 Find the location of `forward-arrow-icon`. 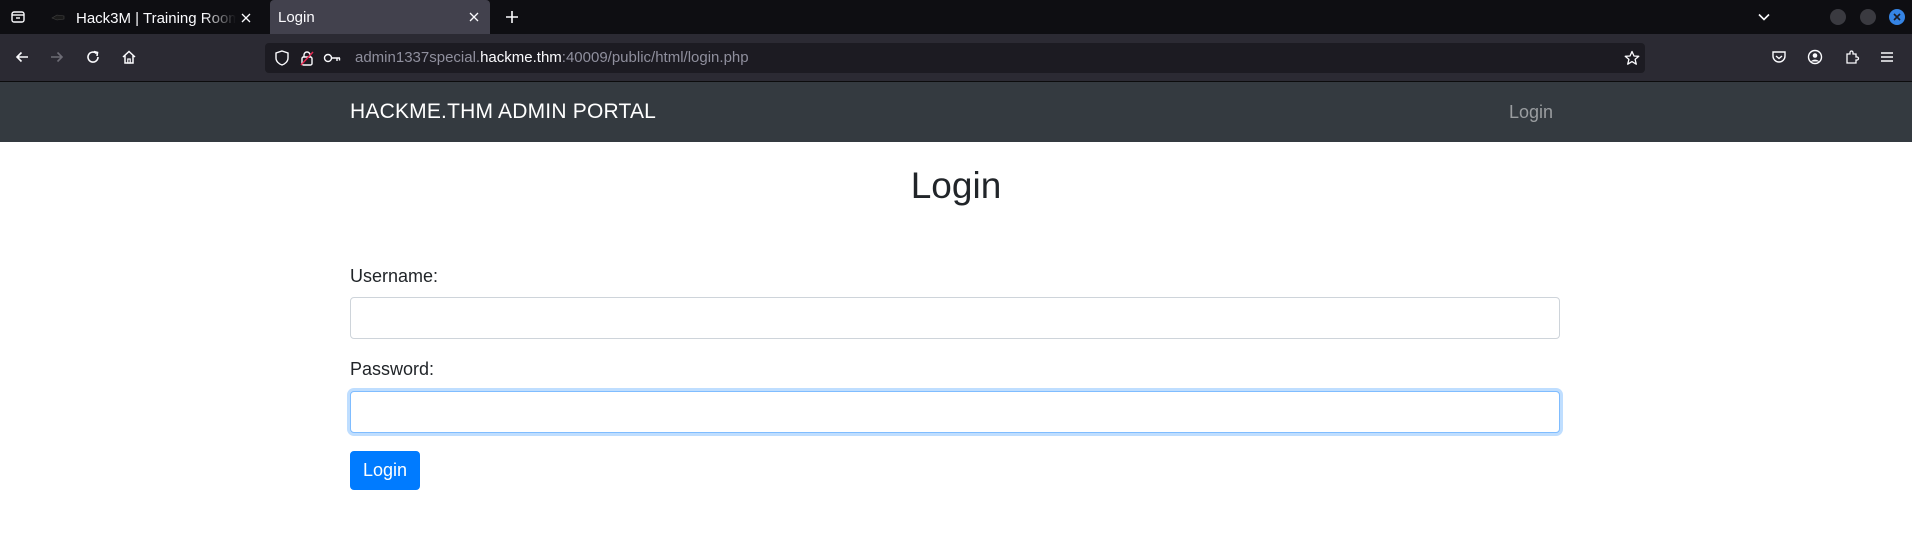

forward-arrow-icon is located at coordinates (57, 57).